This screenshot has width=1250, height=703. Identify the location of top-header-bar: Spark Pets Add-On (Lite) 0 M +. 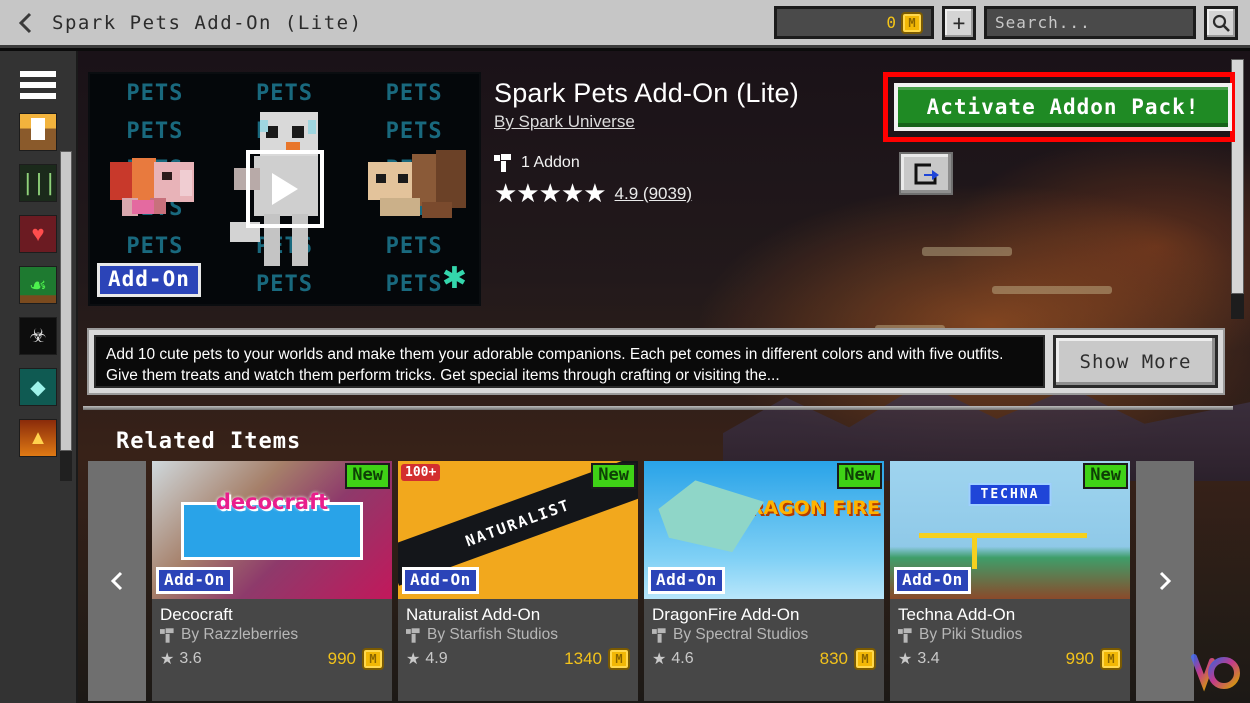
(625, 24).